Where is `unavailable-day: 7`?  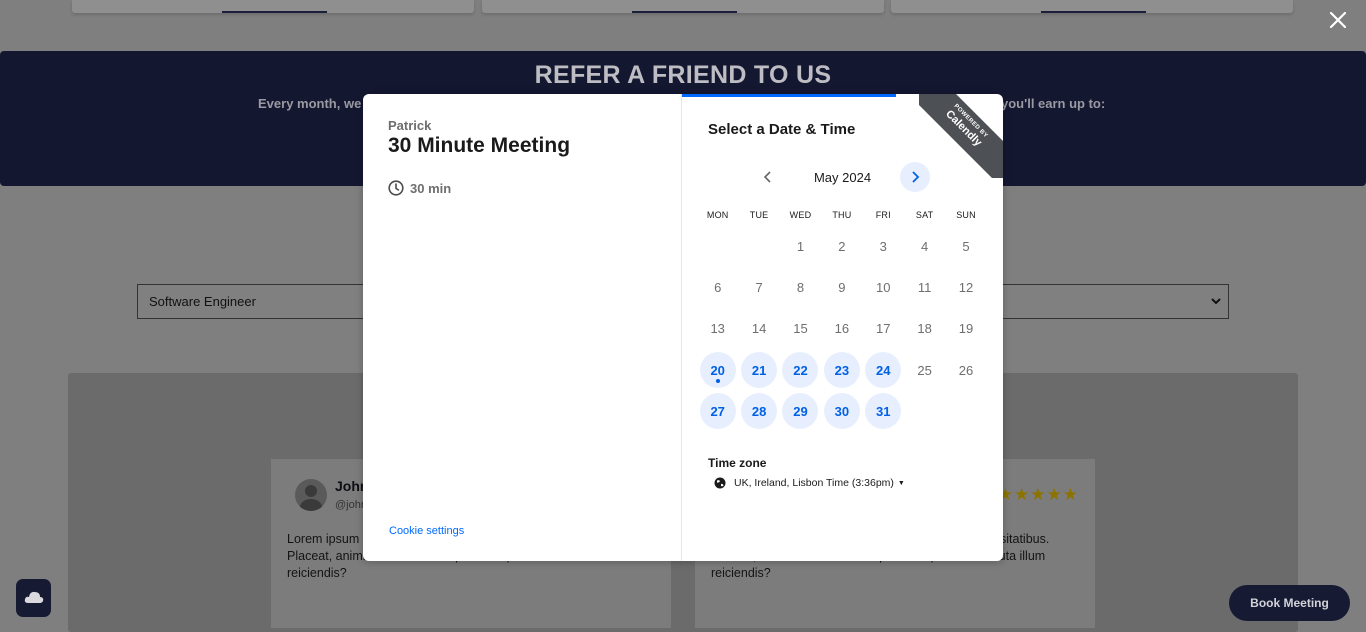 unavailable-day: 7 is located at coordinates (759, 288).